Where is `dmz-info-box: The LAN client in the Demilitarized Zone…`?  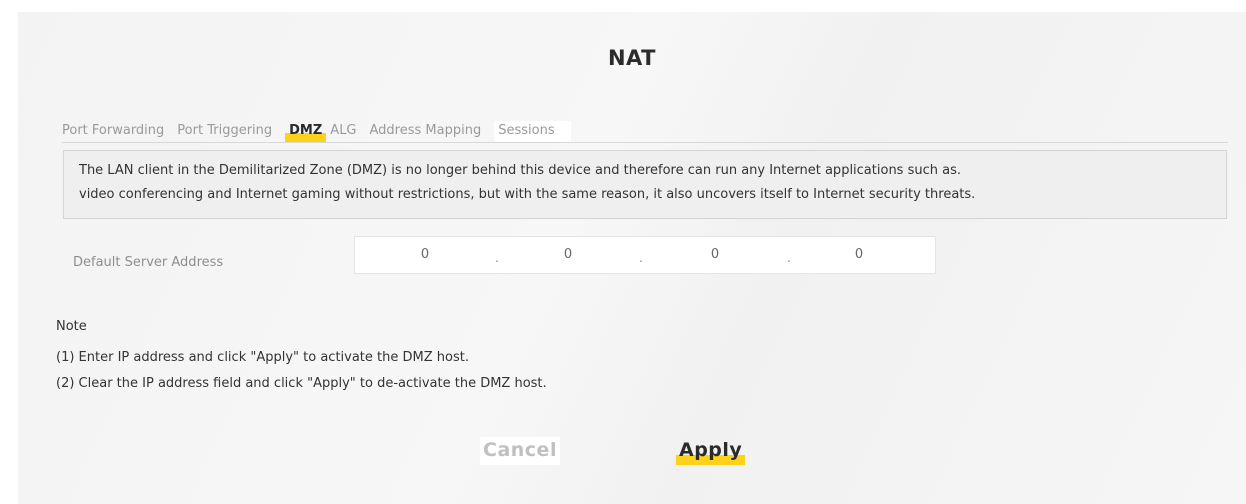 dmz-info-box: The LAN client in the Demilitarized Zone… is located at coordinates (645, 184).